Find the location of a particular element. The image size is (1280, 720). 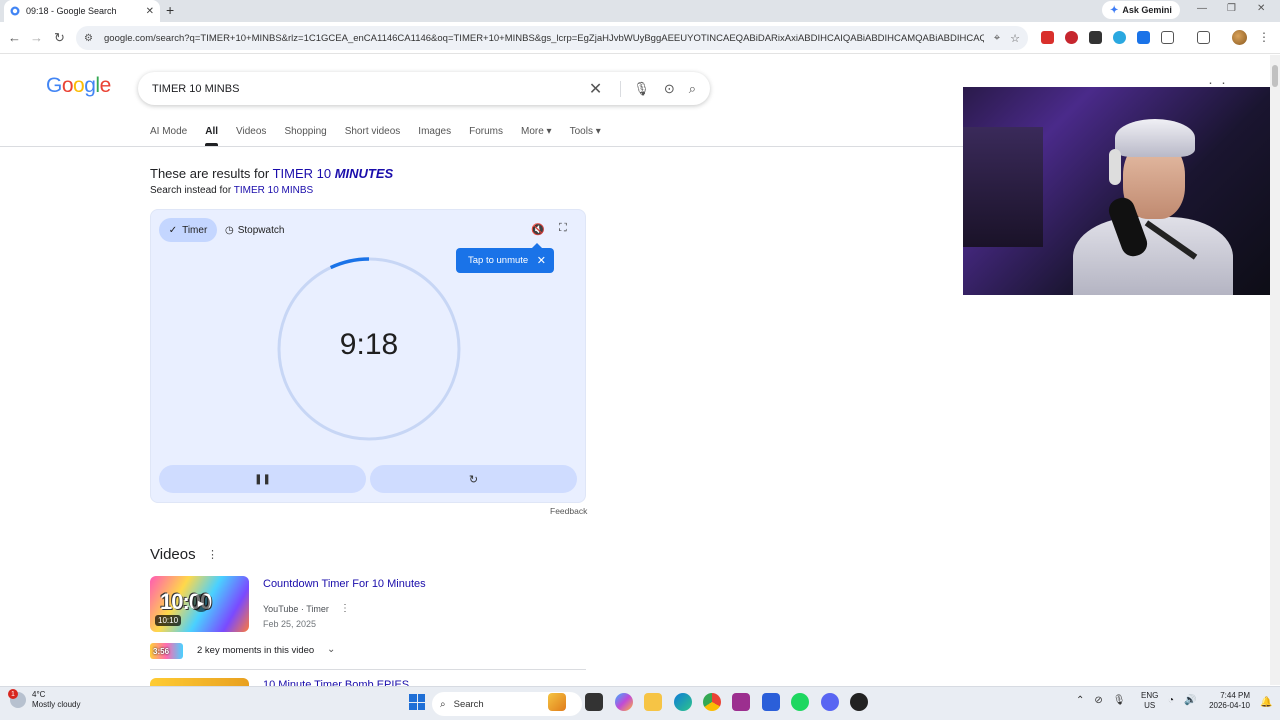

lang-region: US is located at coordinates (1150, 705).